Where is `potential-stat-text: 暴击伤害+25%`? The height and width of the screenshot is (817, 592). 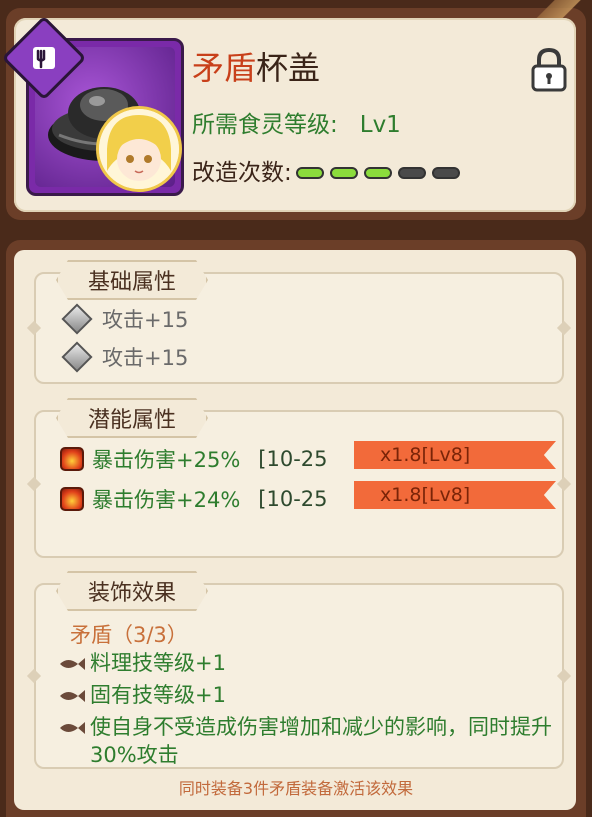
potential-stat-text: 暴击伤害+25% is located at coordinates (166, 460).